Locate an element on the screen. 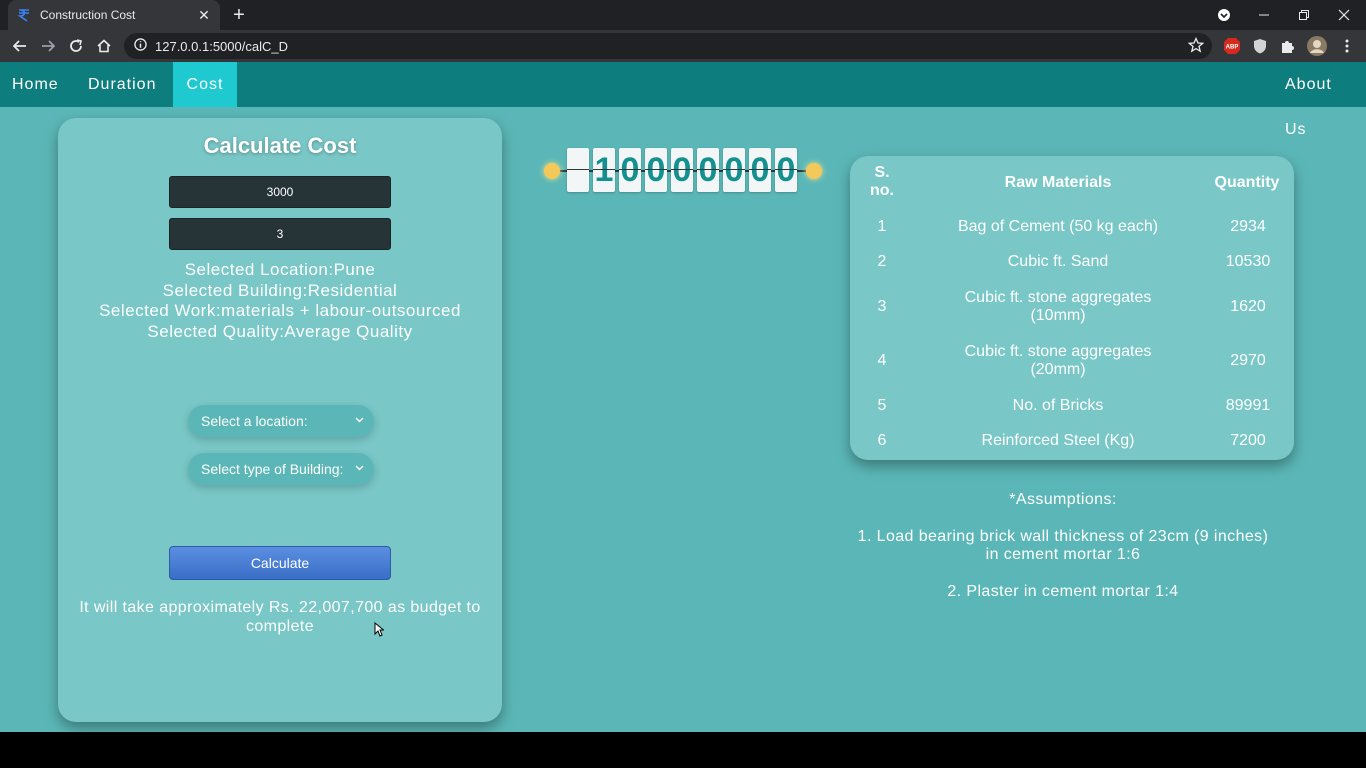 This screenshot has height=768, width=1366. info-icon is located at coordinates (140, 46).